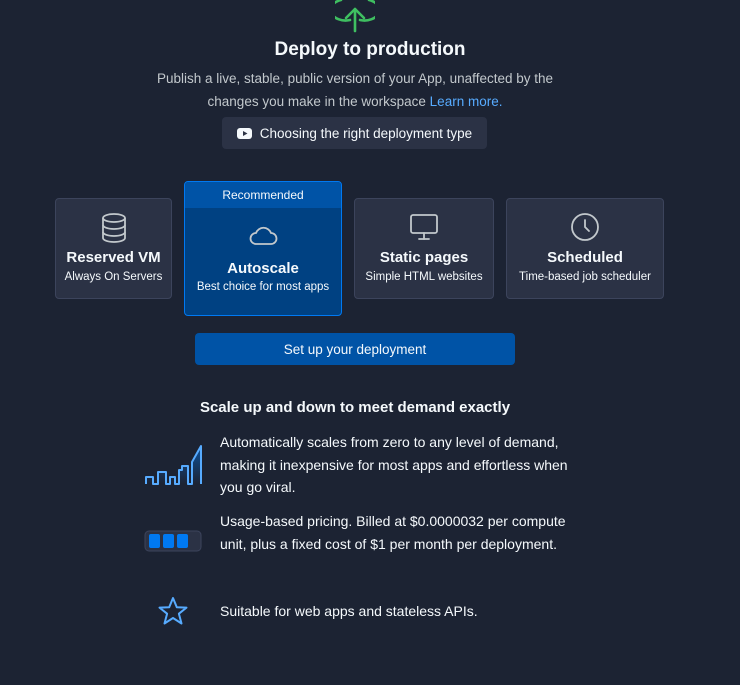 The width and height of the screenshot is (740, 685). Describe the element at coordinates (366, 133) in the screenshot. I see `video-guide-label: Choosing the right deployment type` at that location.